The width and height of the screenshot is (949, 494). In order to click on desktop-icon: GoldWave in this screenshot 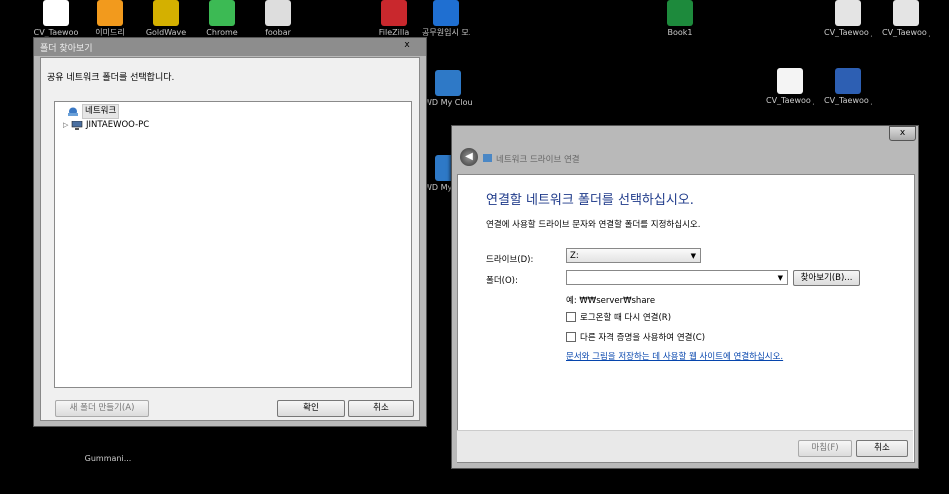, I will do `click(166, 18)`.